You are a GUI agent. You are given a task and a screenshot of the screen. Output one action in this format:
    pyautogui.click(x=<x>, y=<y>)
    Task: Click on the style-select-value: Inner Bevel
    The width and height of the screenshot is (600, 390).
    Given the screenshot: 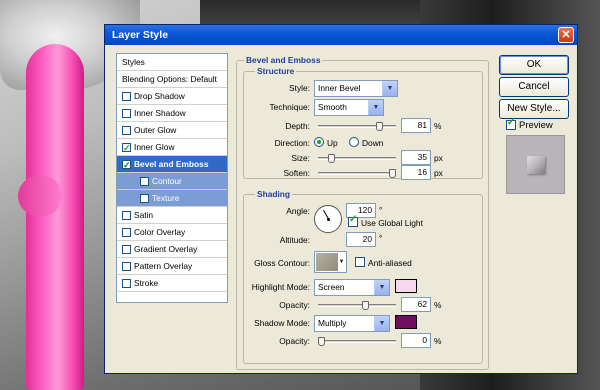 What is the action you would take?
    pyautogui.click(x=339, y=88)
    